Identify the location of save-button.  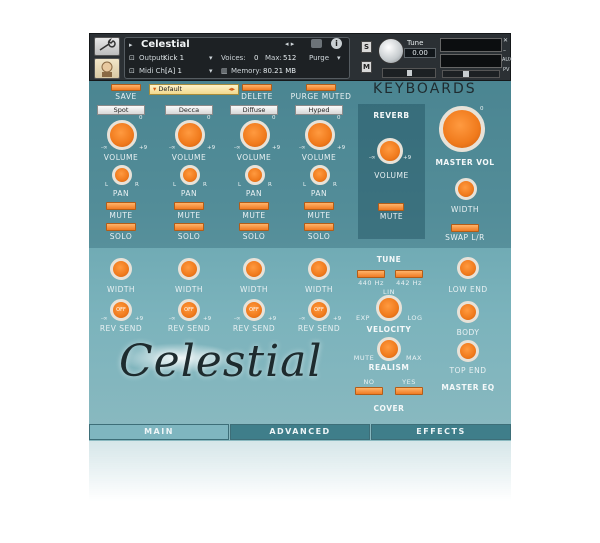
(126, 87).